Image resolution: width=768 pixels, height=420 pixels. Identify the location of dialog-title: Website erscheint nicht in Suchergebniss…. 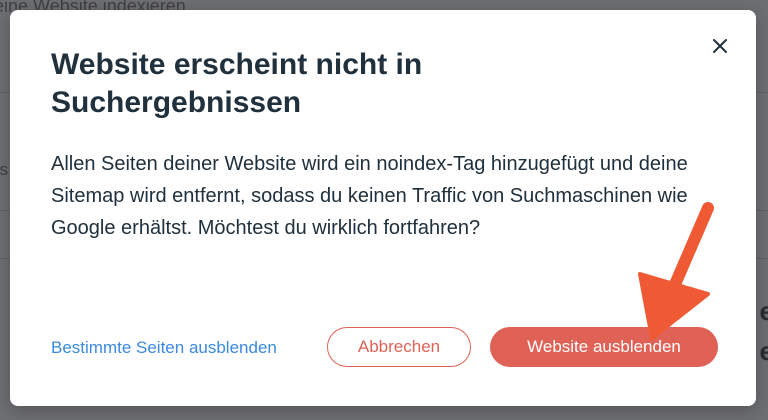
(237, 83).